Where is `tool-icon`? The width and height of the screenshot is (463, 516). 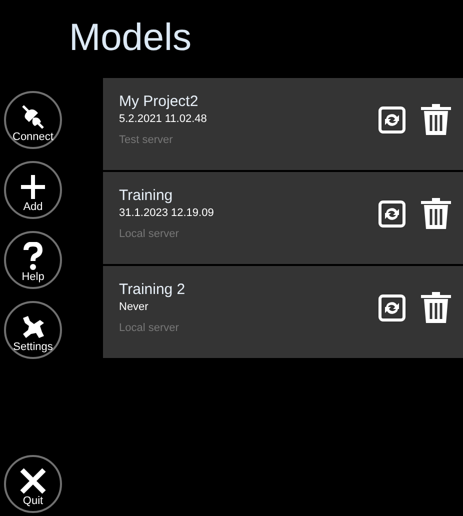 tool-icon is located at coordinates (33, 327).